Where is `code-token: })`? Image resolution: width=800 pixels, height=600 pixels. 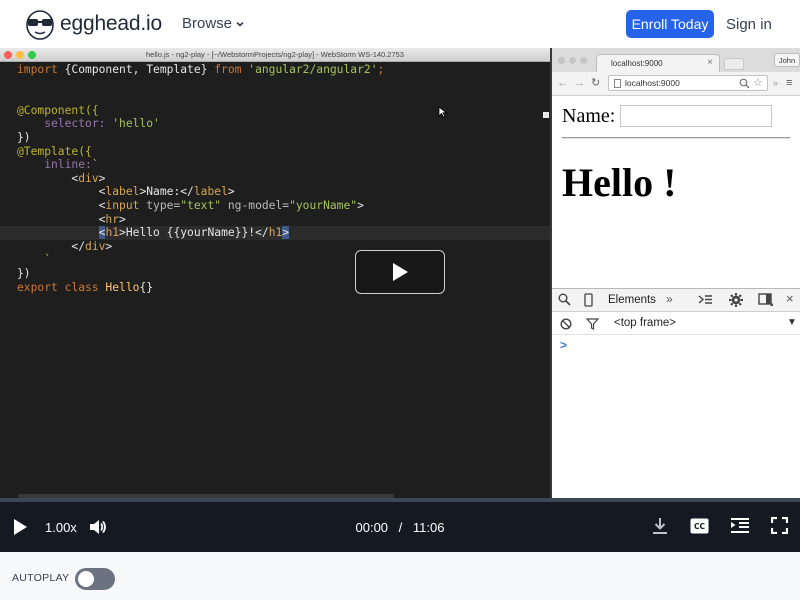
code-token: }) is located at coordinates (24, 273).